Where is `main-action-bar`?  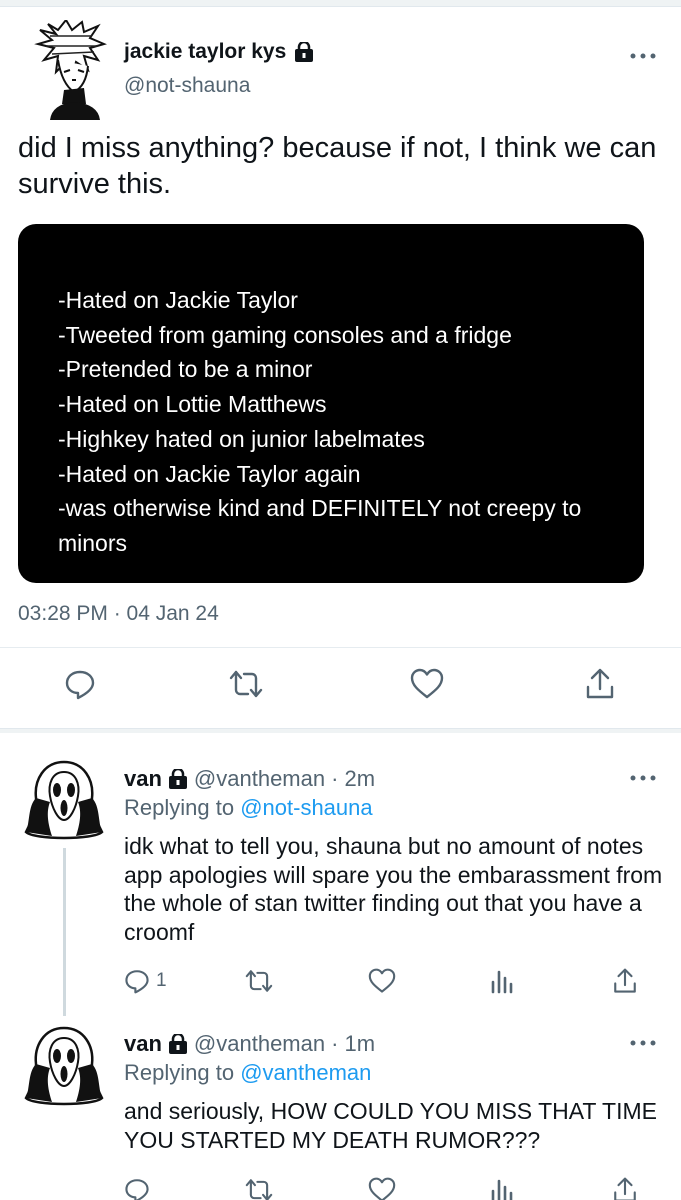 main-action-bar is located at coordinates (340, 684).